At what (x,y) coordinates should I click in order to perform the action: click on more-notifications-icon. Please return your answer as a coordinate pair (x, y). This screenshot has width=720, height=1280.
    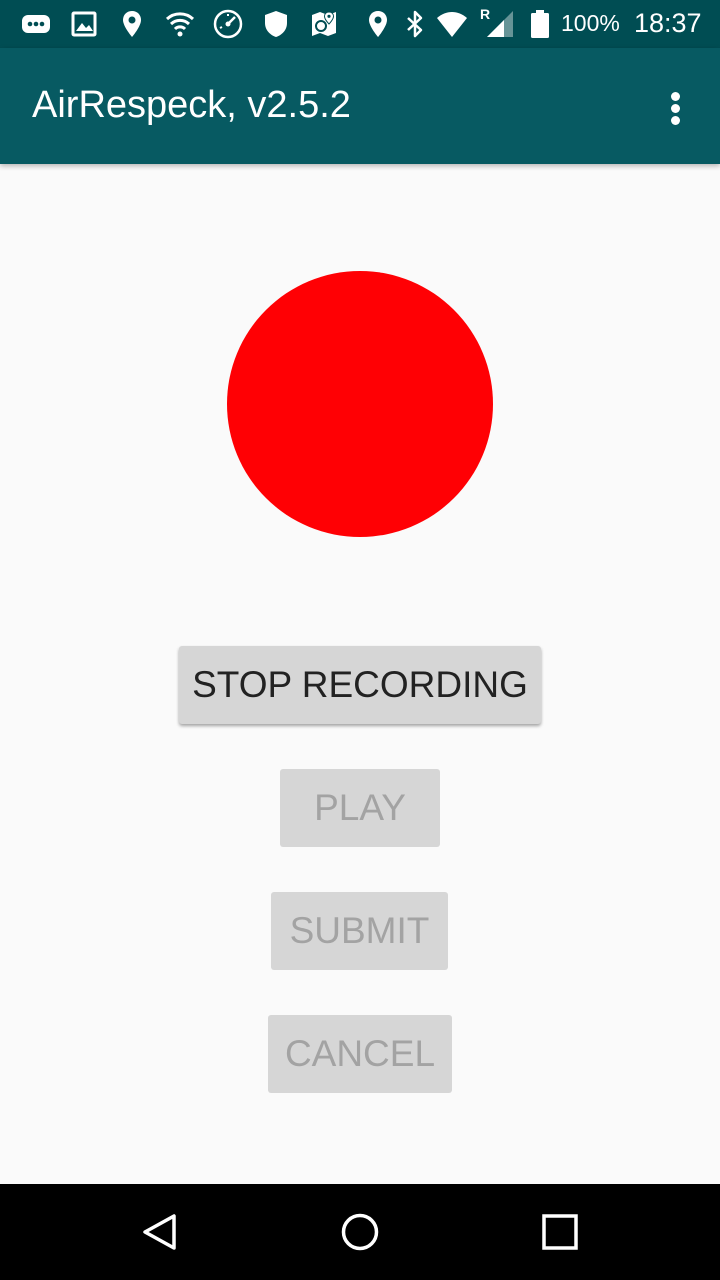
    Looking at the image, I should click on (36, 24).